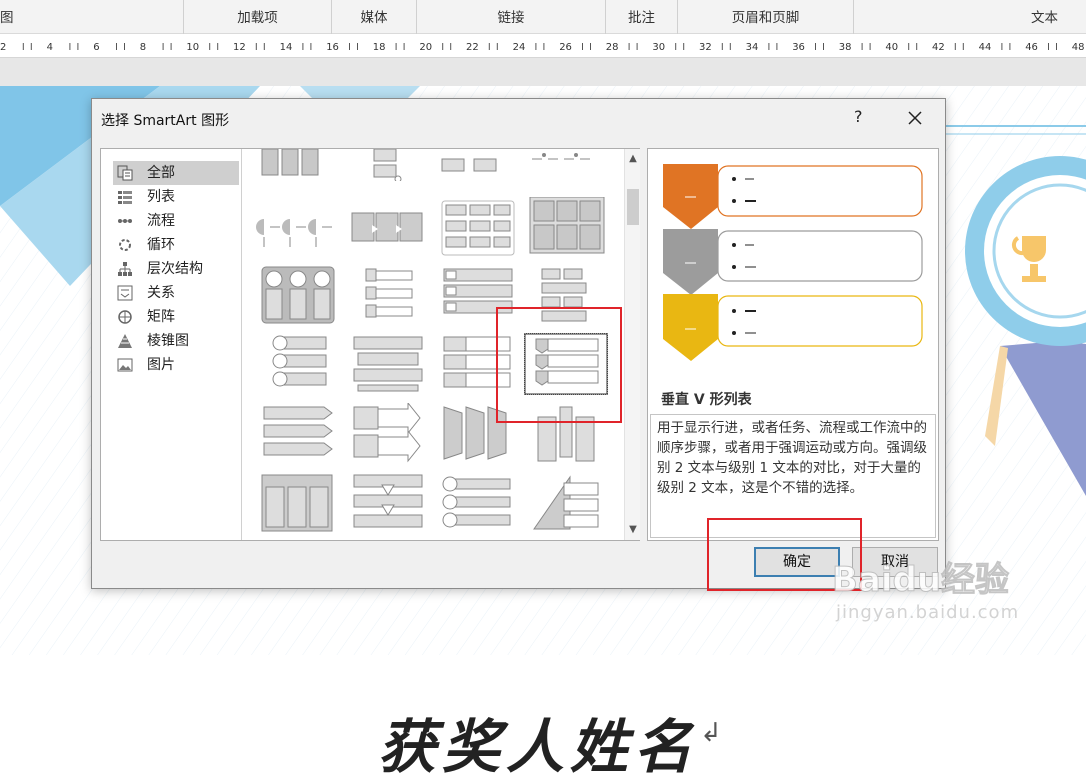 This screenshot has height=784, width=1086. What do you see at coordinates (176, 197) in the screenshot?
I see `category-list-layouts: 列表` at bounding box center [176, 197].